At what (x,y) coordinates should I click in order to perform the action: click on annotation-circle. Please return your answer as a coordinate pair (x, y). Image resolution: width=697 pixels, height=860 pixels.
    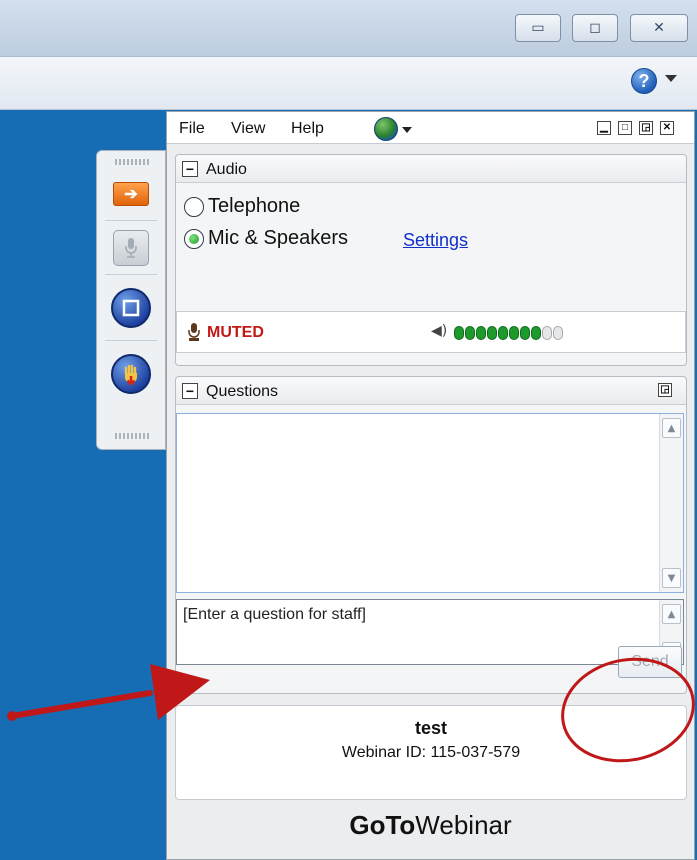
    Looking at the image, I should click on (628, 710).